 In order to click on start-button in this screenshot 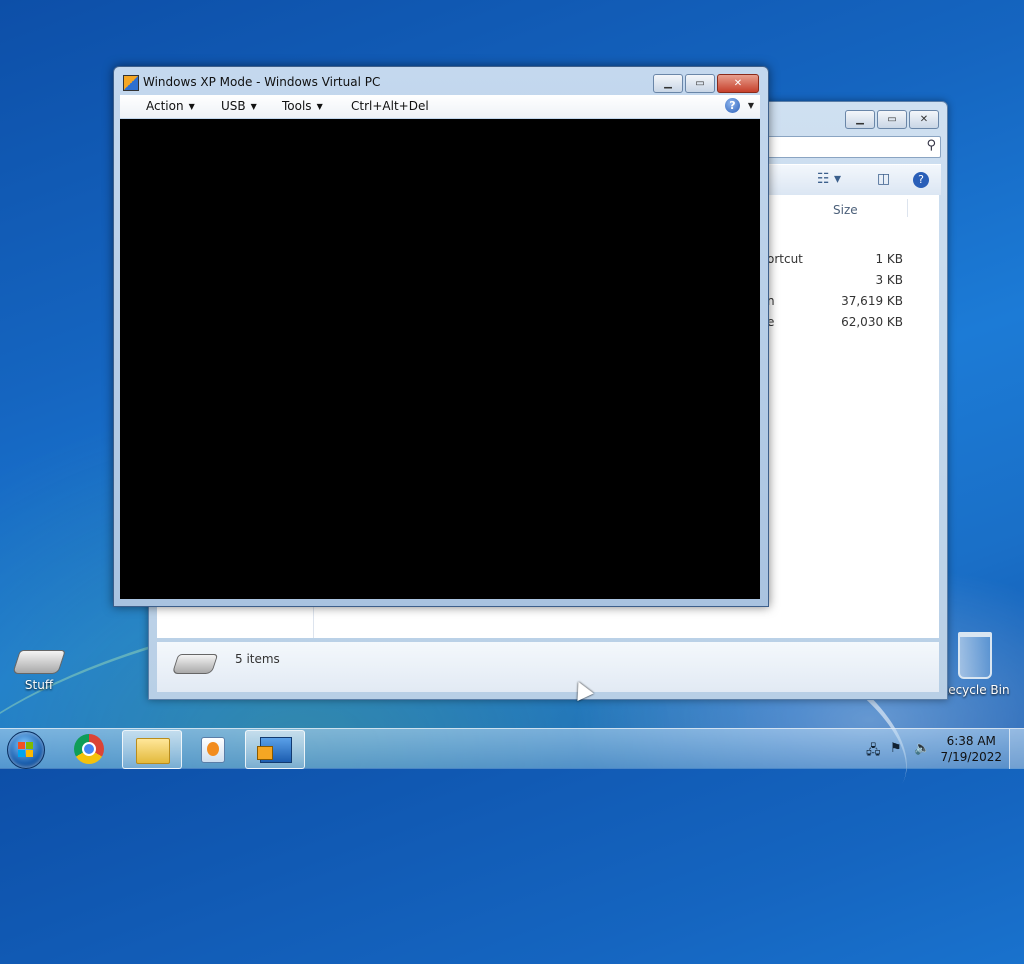, I will do `click(26, 750)`.